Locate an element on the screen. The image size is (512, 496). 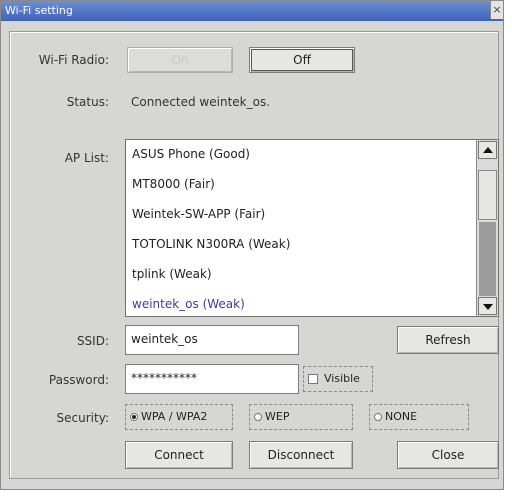
ap-list-item: TOTOLINK N300RA (Weak) is located at coordinates (211, 244).